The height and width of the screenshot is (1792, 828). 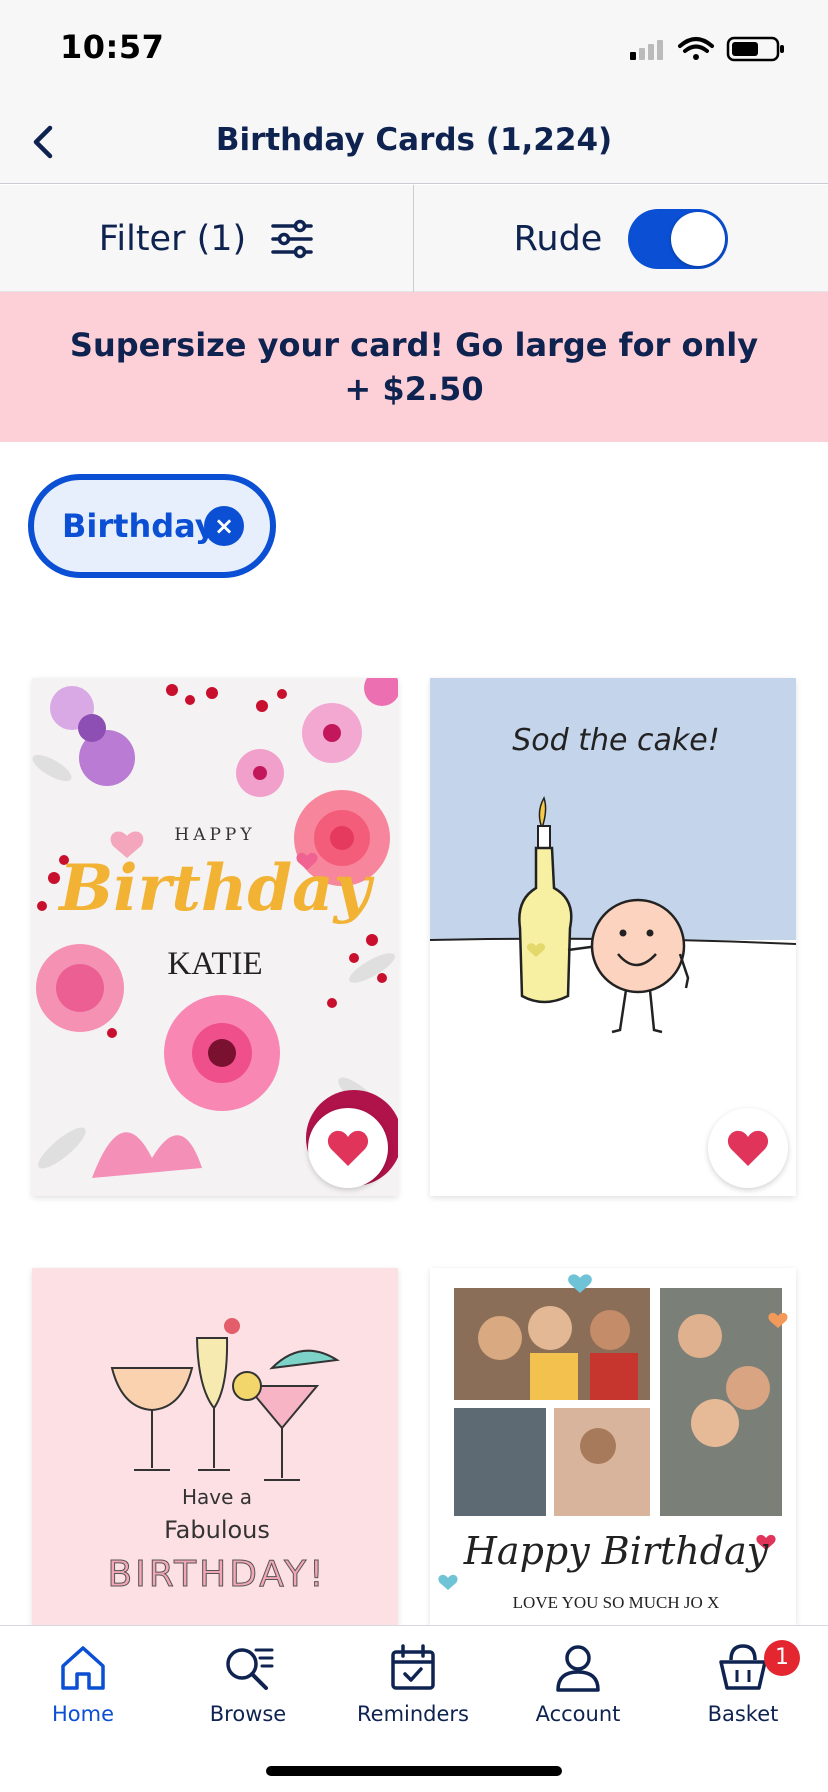 What do you see at coordinates (83, 1695) in the screenshot?
I see `tab-home: Home` at bounding box center [83, 1695].